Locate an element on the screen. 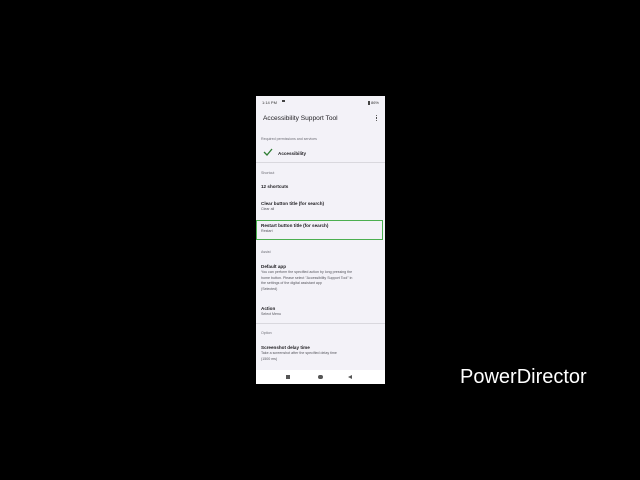 The width and height of the screenshot is (640, 480). back-icon is located at coordinates (350, 376).